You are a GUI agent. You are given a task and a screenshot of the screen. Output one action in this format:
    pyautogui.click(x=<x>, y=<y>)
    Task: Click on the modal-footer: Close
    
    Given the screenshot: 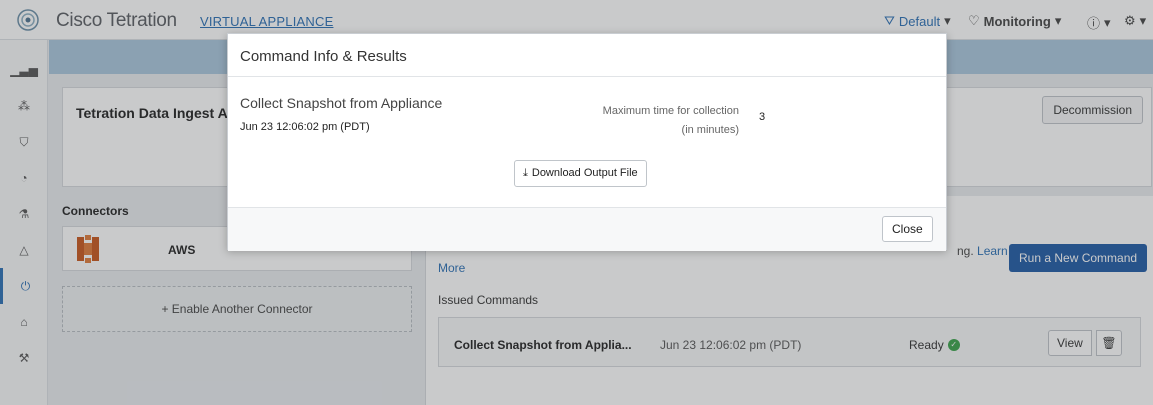 What is the action you would take?
    pyautogui.click(x=587, y=229)
    